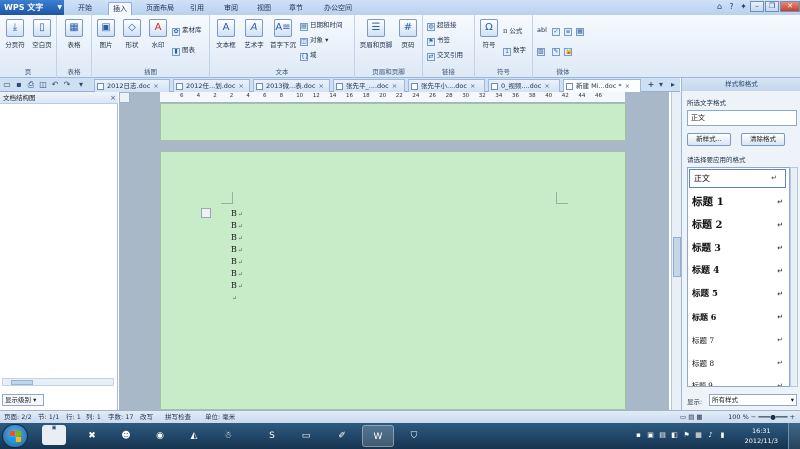 The height and width of the screenshot is (449, 800). Describe the element at coordinates (106, 34) in the screenshot. I see `picture-button: ▣ 图片` at that location.